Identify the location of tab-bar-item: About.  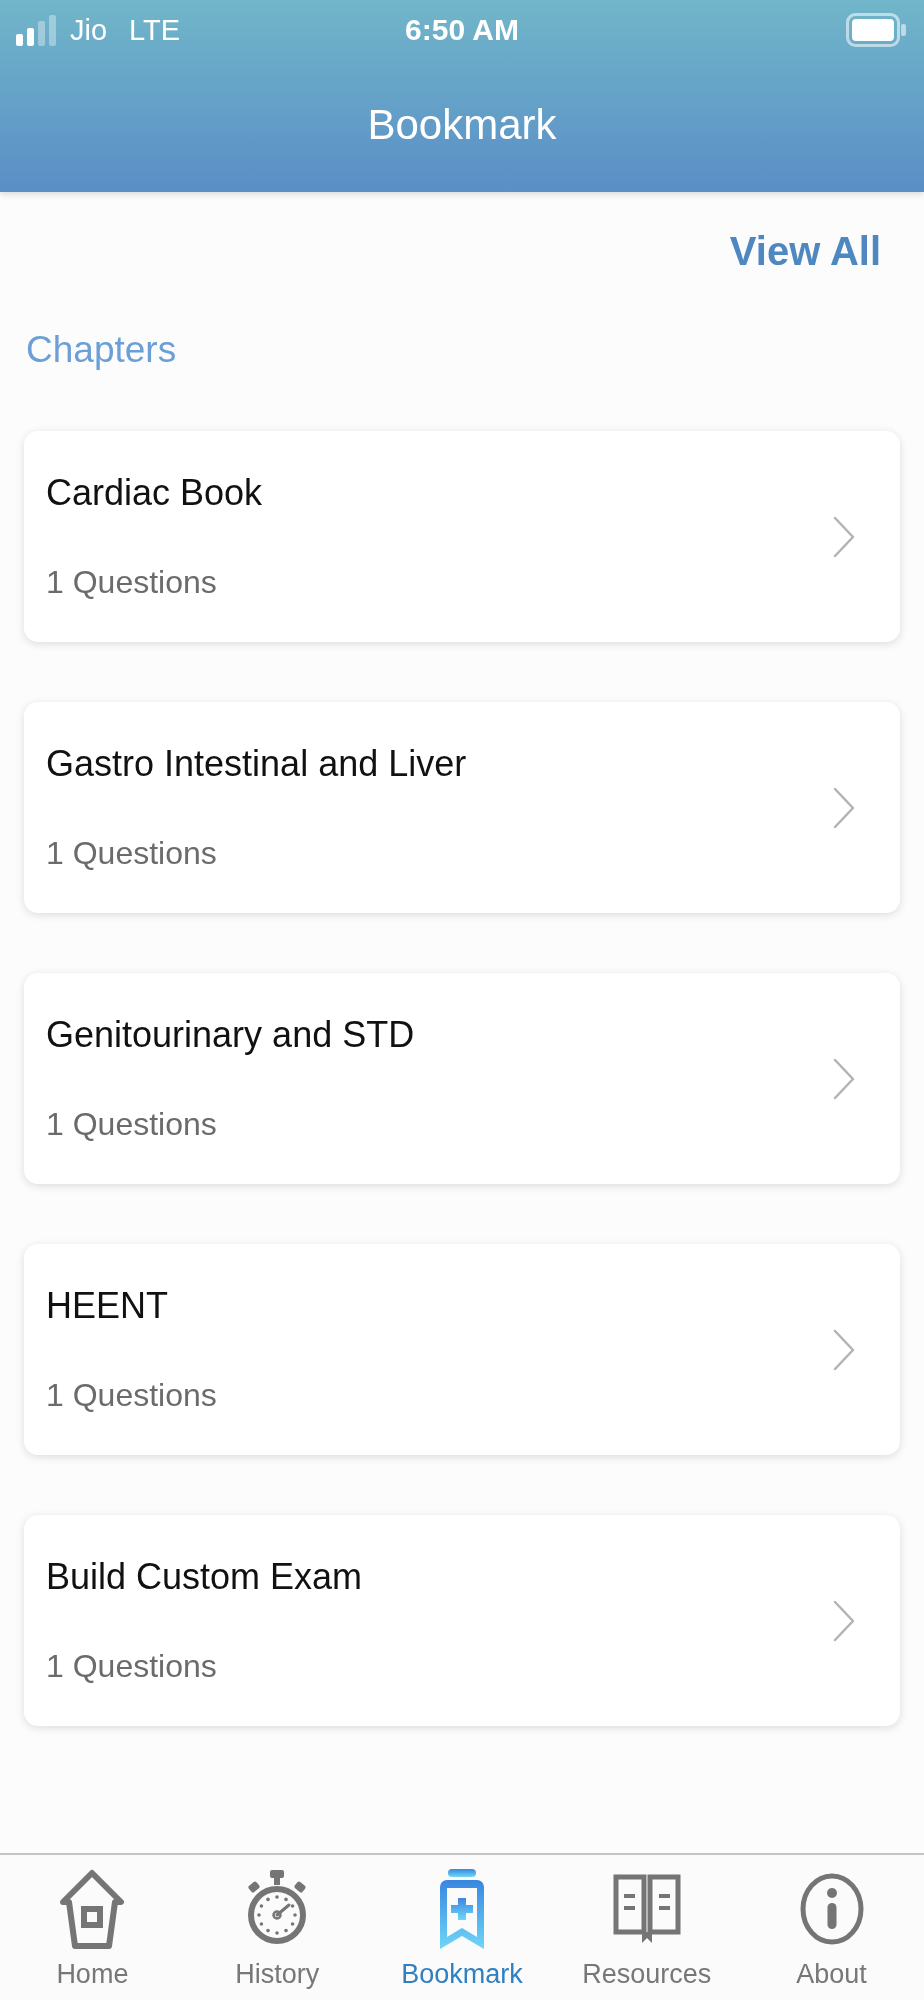
(831, 1927).